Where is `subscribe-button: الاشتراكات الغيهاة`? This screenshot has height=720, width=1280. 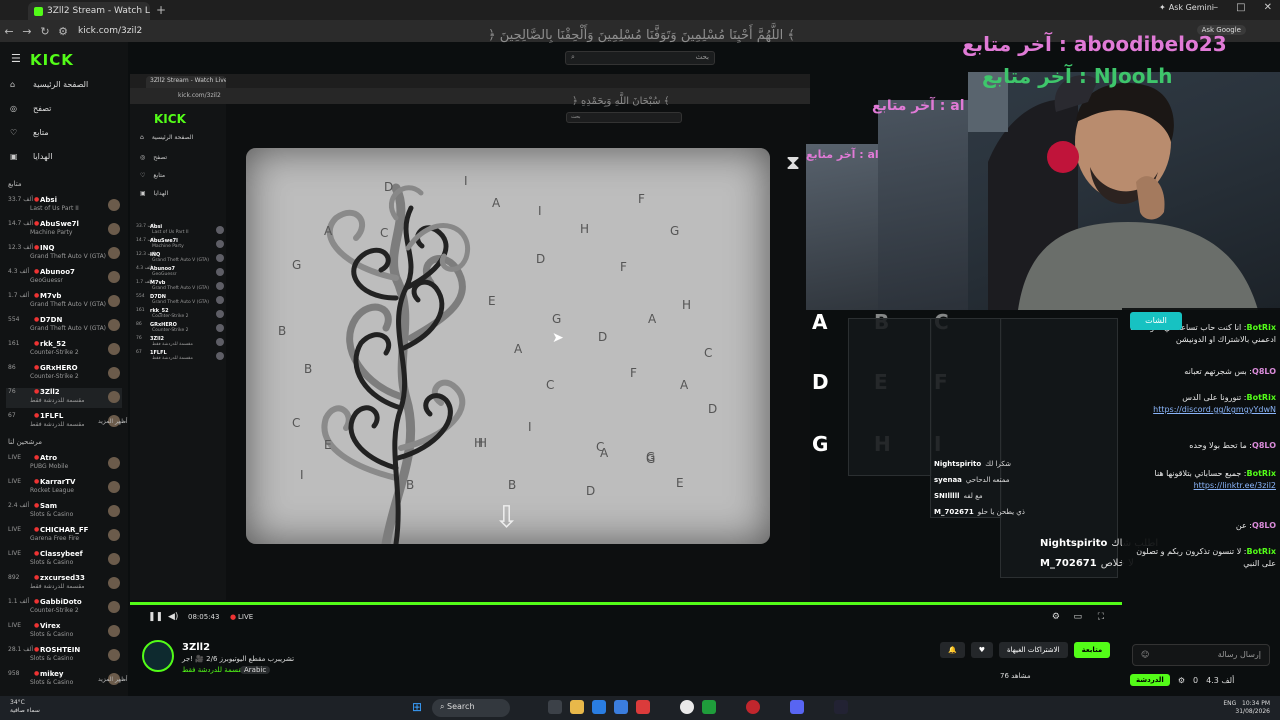
subscribe-button: الاشتراكات الغيهاة is located at coordinates (1033, 650).